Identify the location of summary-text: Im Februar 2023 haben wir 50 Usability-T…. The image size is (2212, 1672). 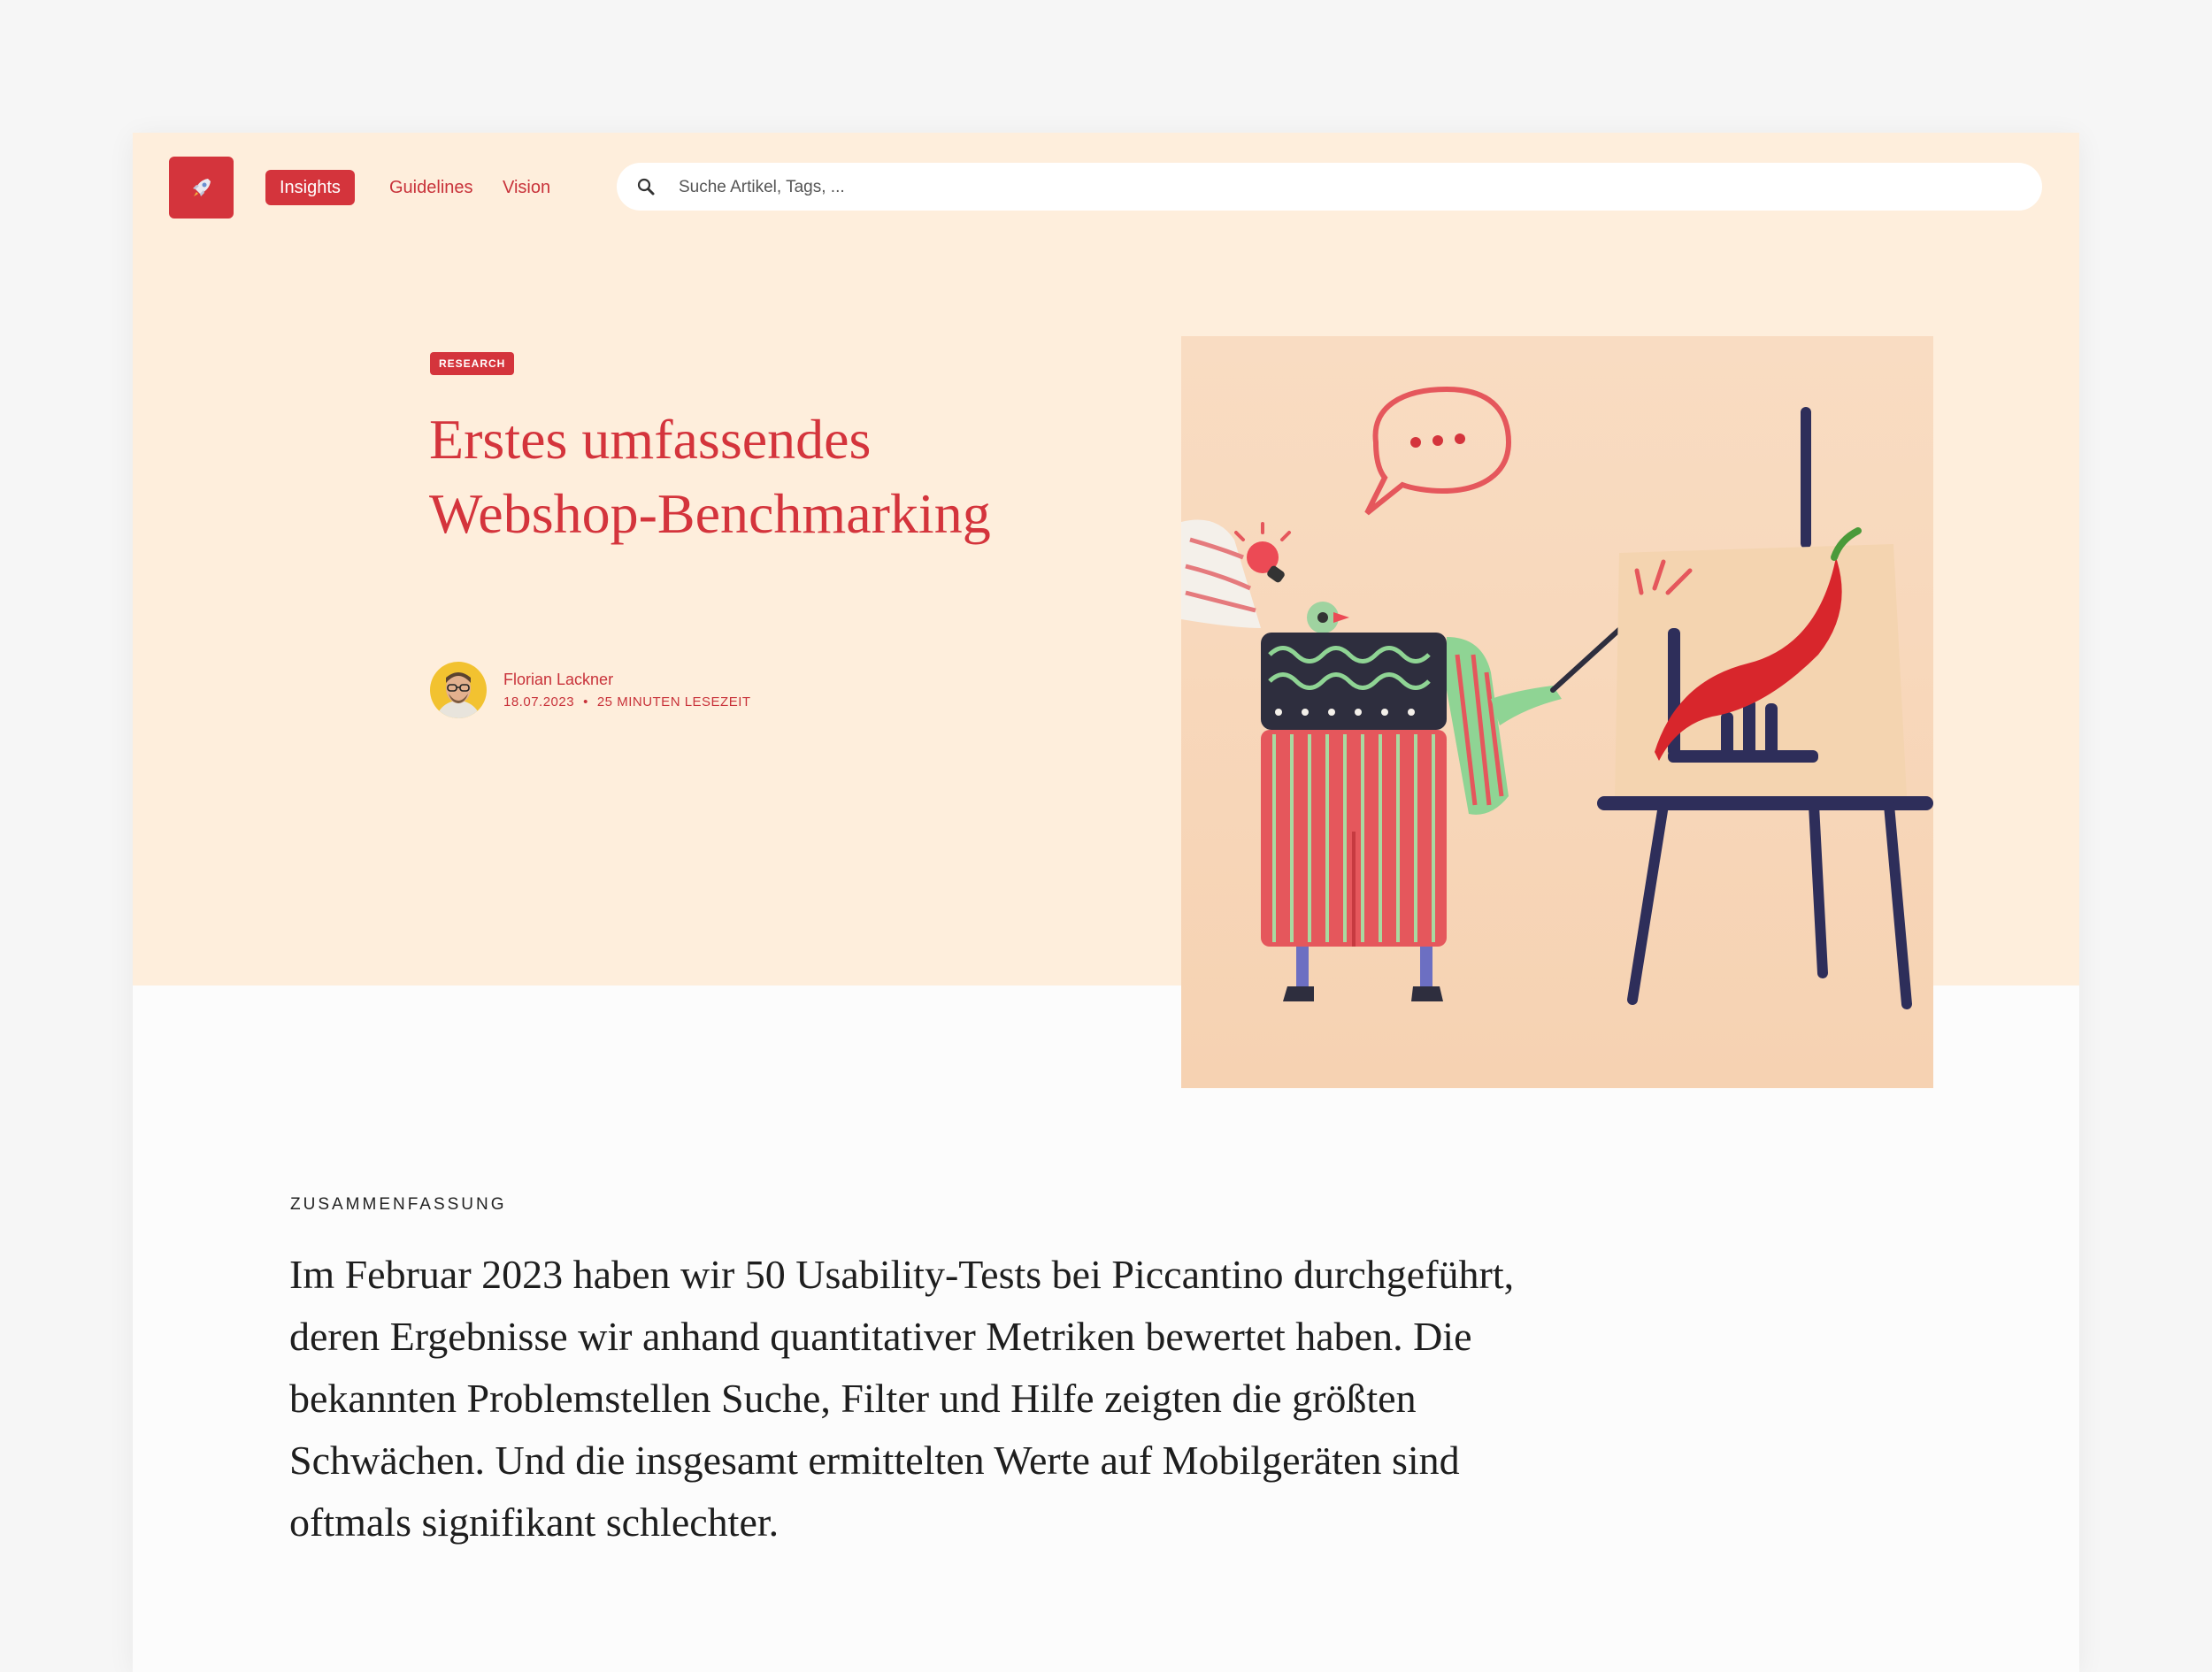
(902, 1398).